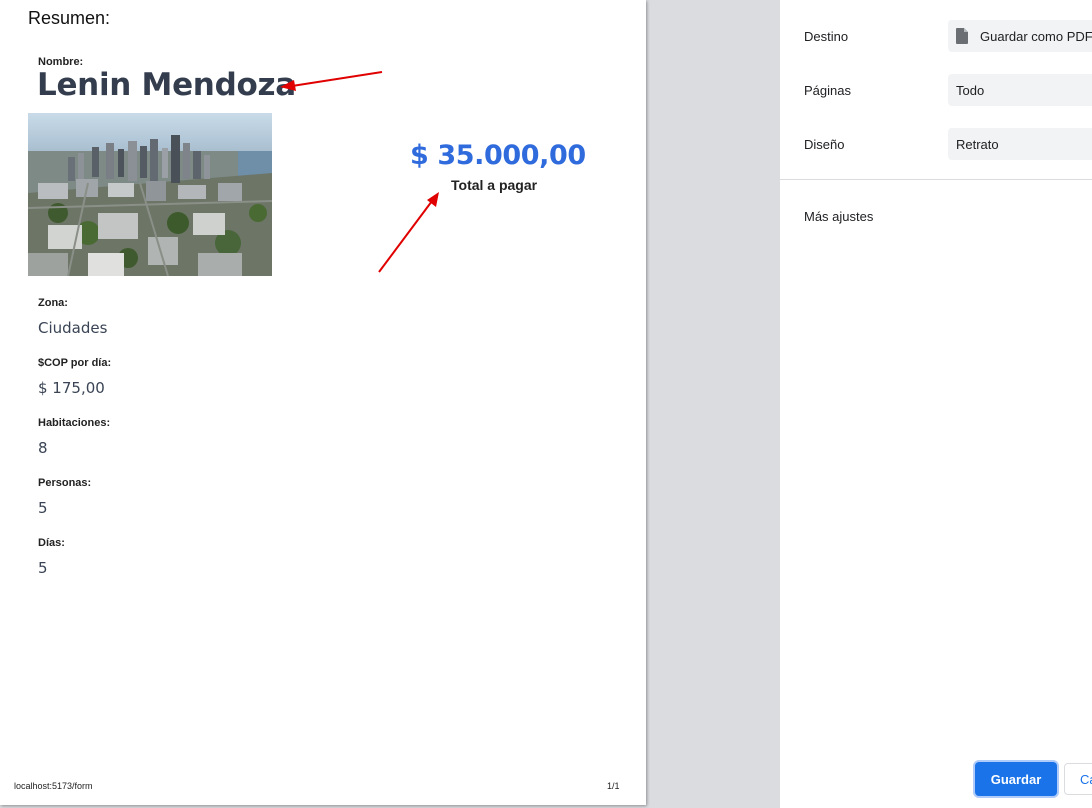 Image resolution: width=1092 pixels, height=808 pixels. I want to click on days-value: 5, so click(43, 568).